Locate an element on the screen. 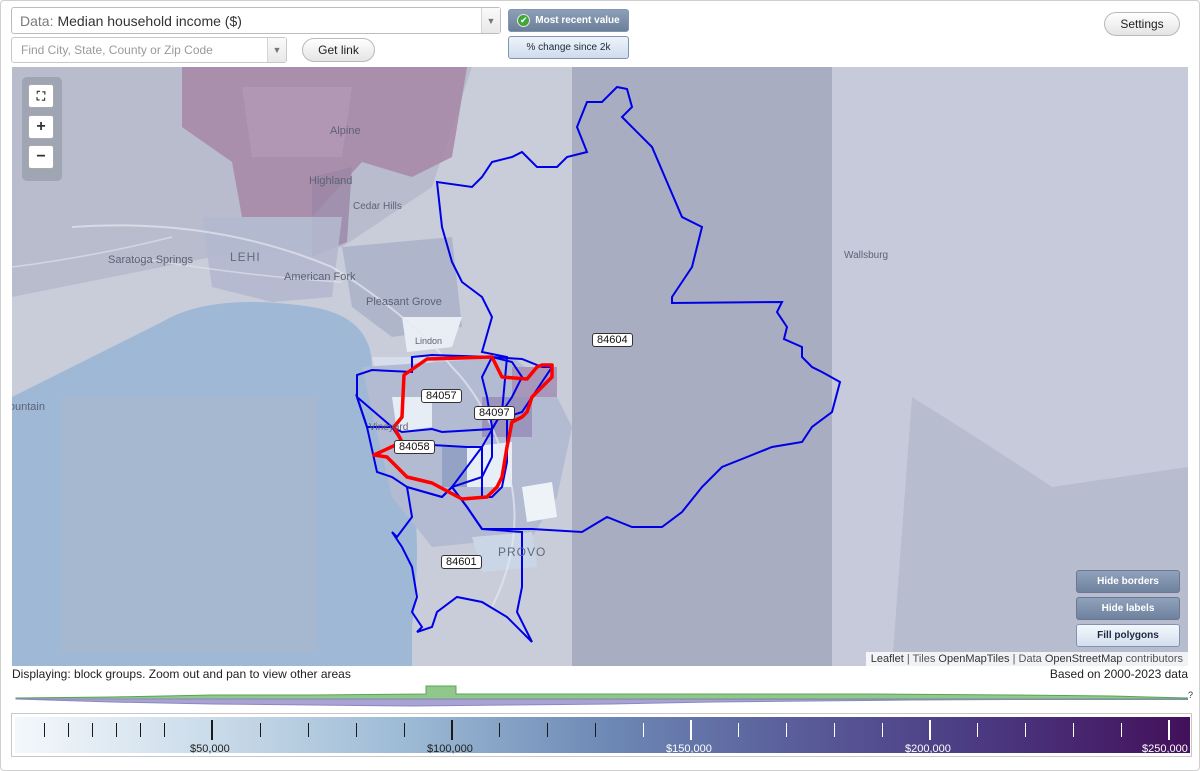 This screenshot has height=771, width=1200. fill-polygons-button: Fill polygons is located at coordinates (1128, 635).